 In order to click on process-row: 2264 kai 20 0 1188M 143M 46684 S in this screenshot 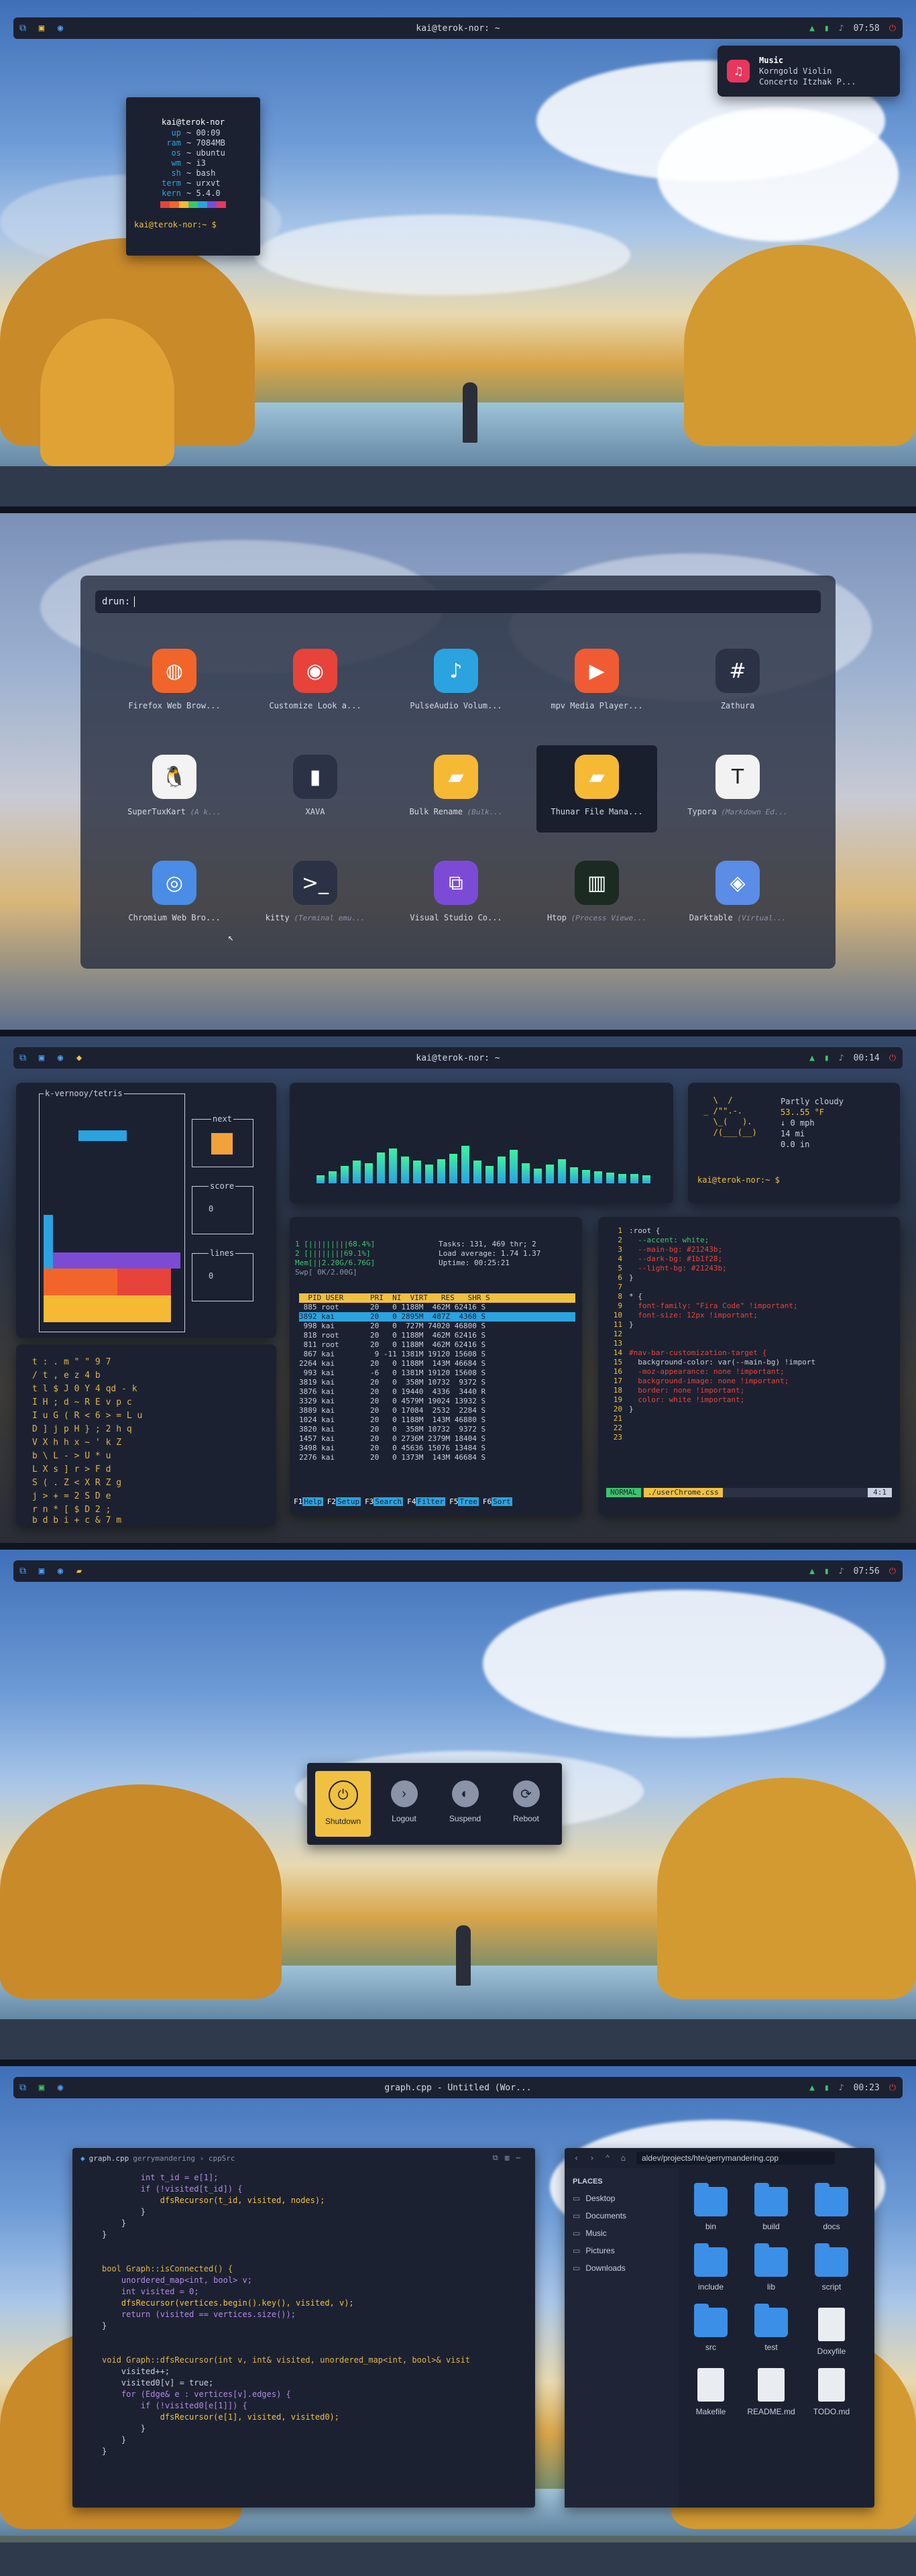, I will do `click(437, 1363)`.